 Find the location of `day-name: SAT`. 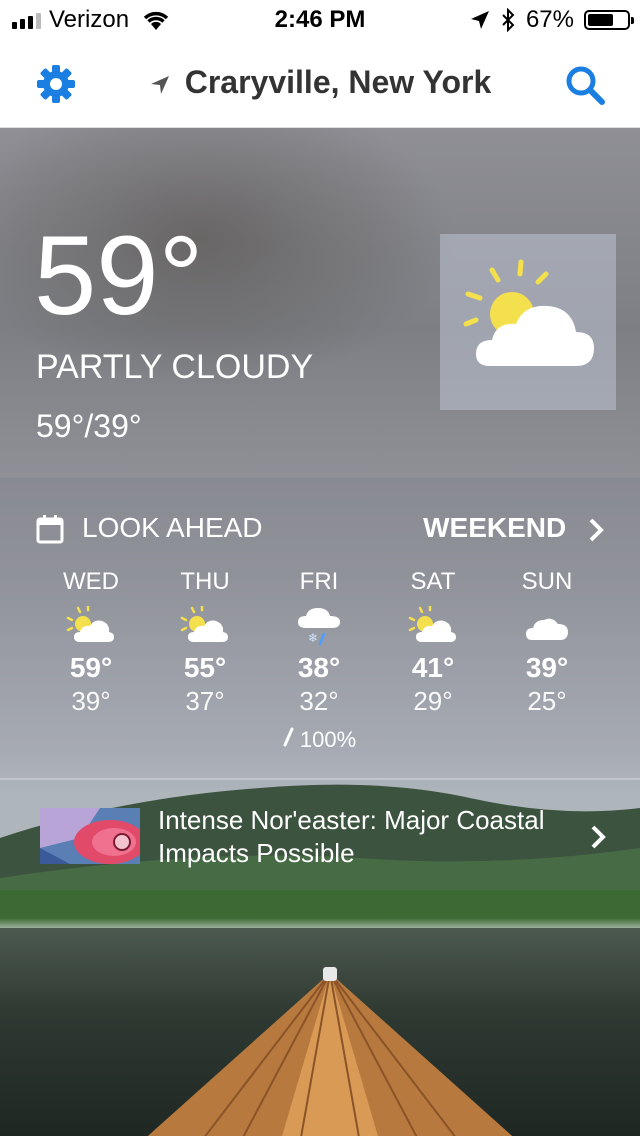

day-name: SAT is located at coordinates (433, 581).